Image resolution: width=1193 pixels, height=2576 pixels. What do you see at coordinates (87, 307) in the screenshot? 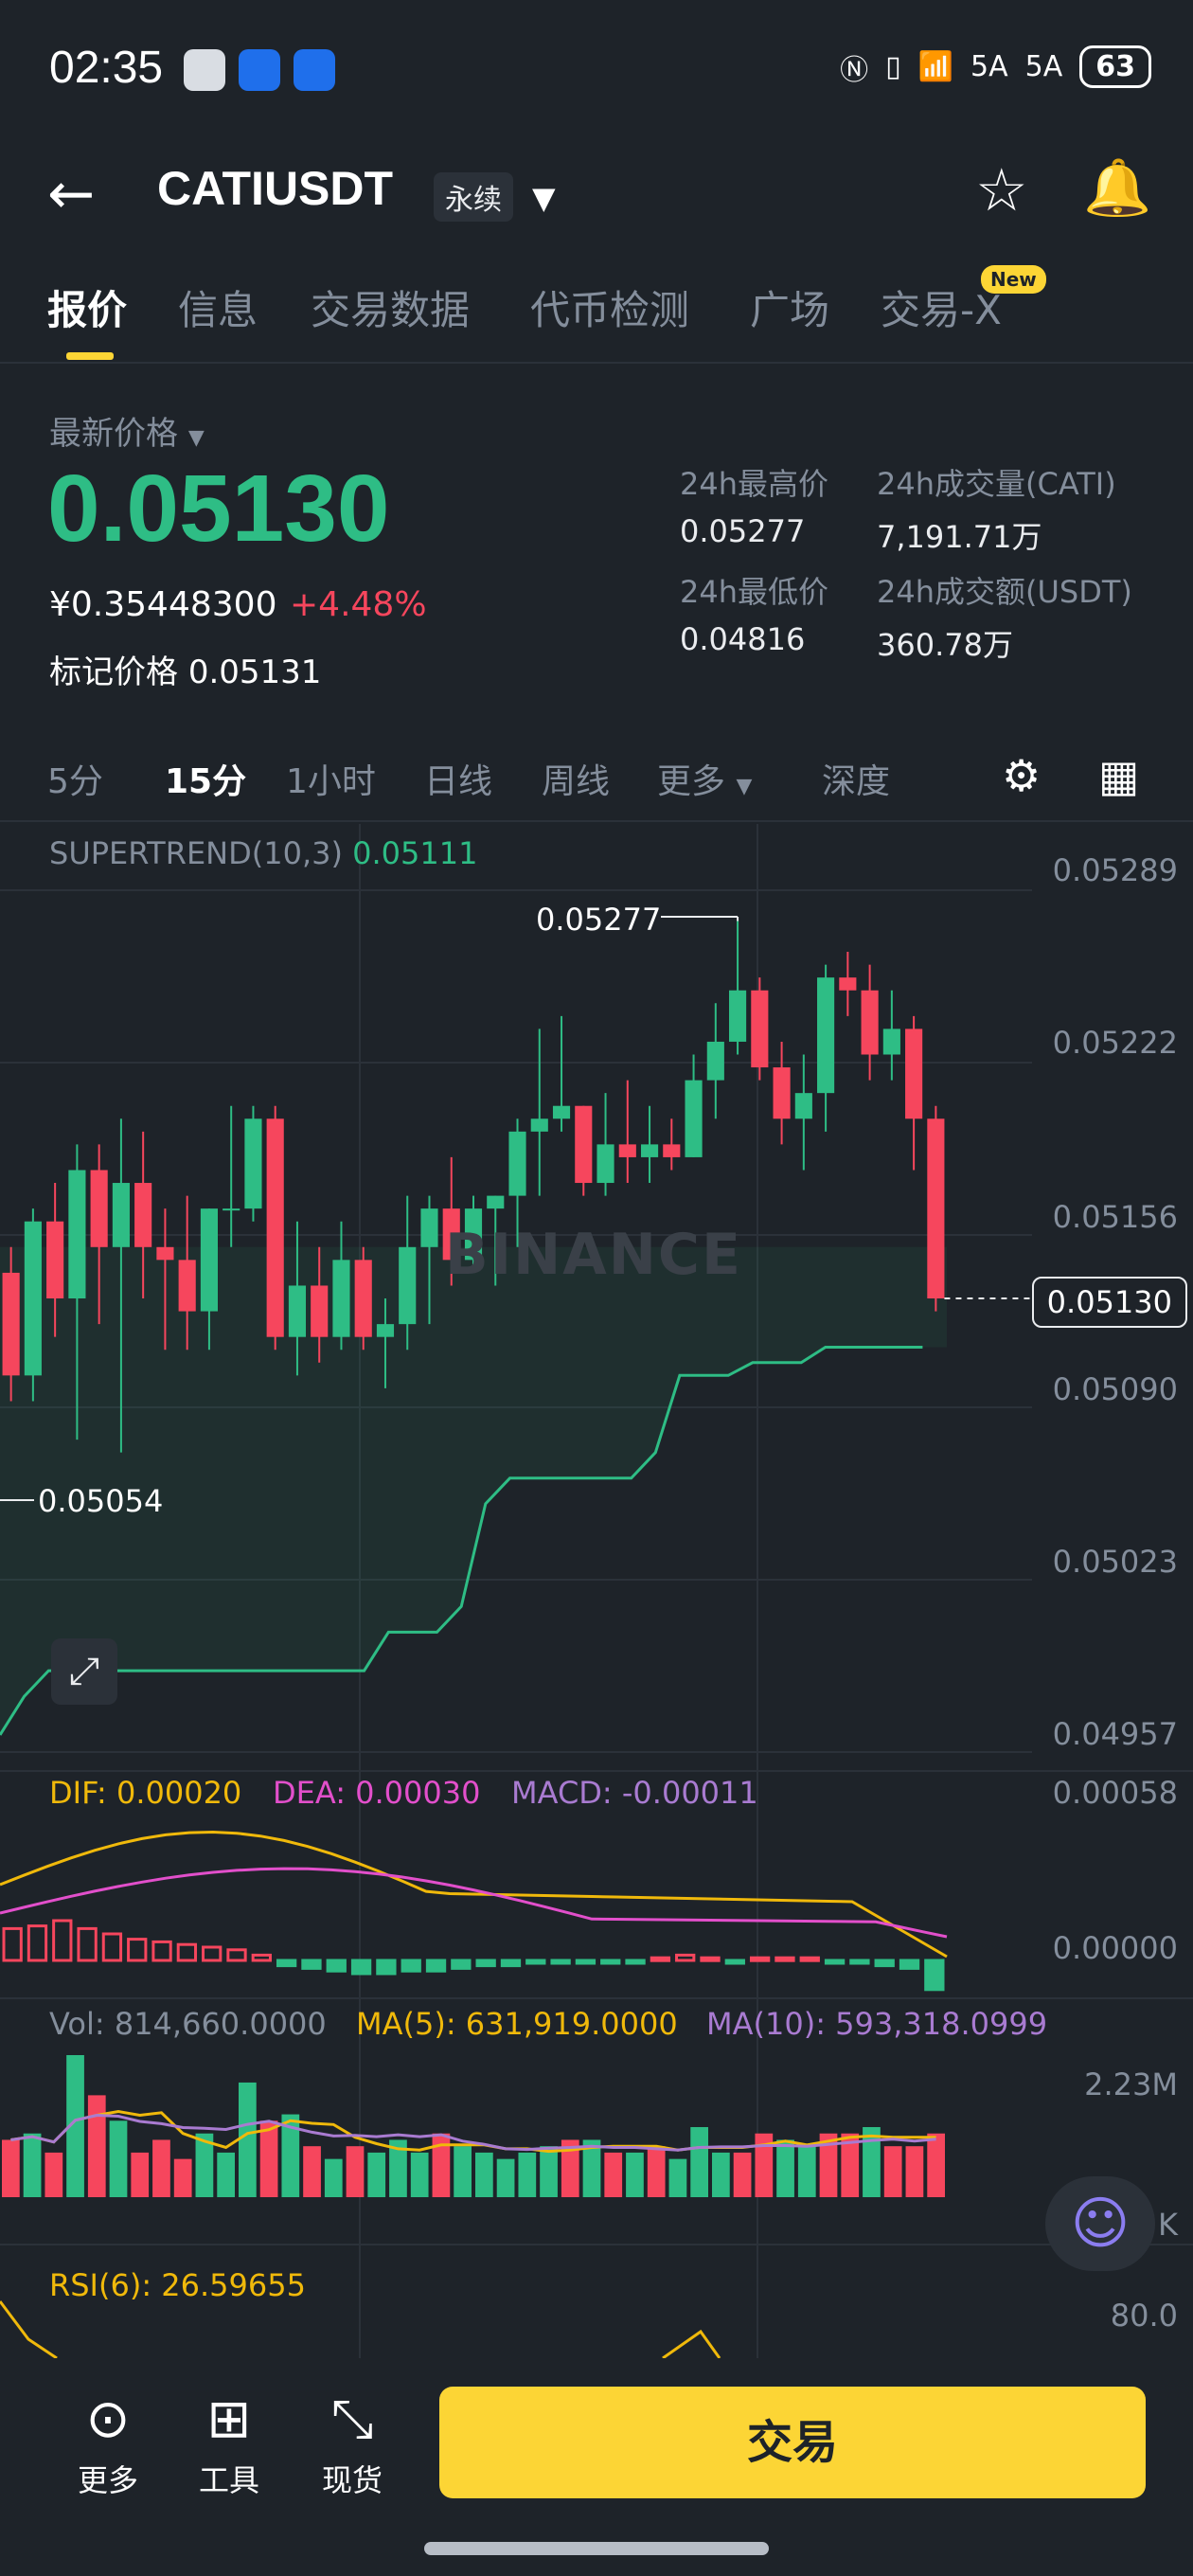
I see `tab-quote: 报价` at bounding box center [87, 307].